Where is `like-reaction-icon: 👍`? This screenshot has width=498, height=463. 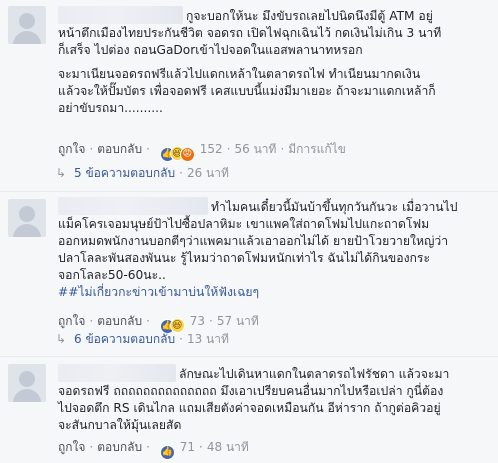
like-reaction-icon: 👍 is located at coordinates (167, 452).